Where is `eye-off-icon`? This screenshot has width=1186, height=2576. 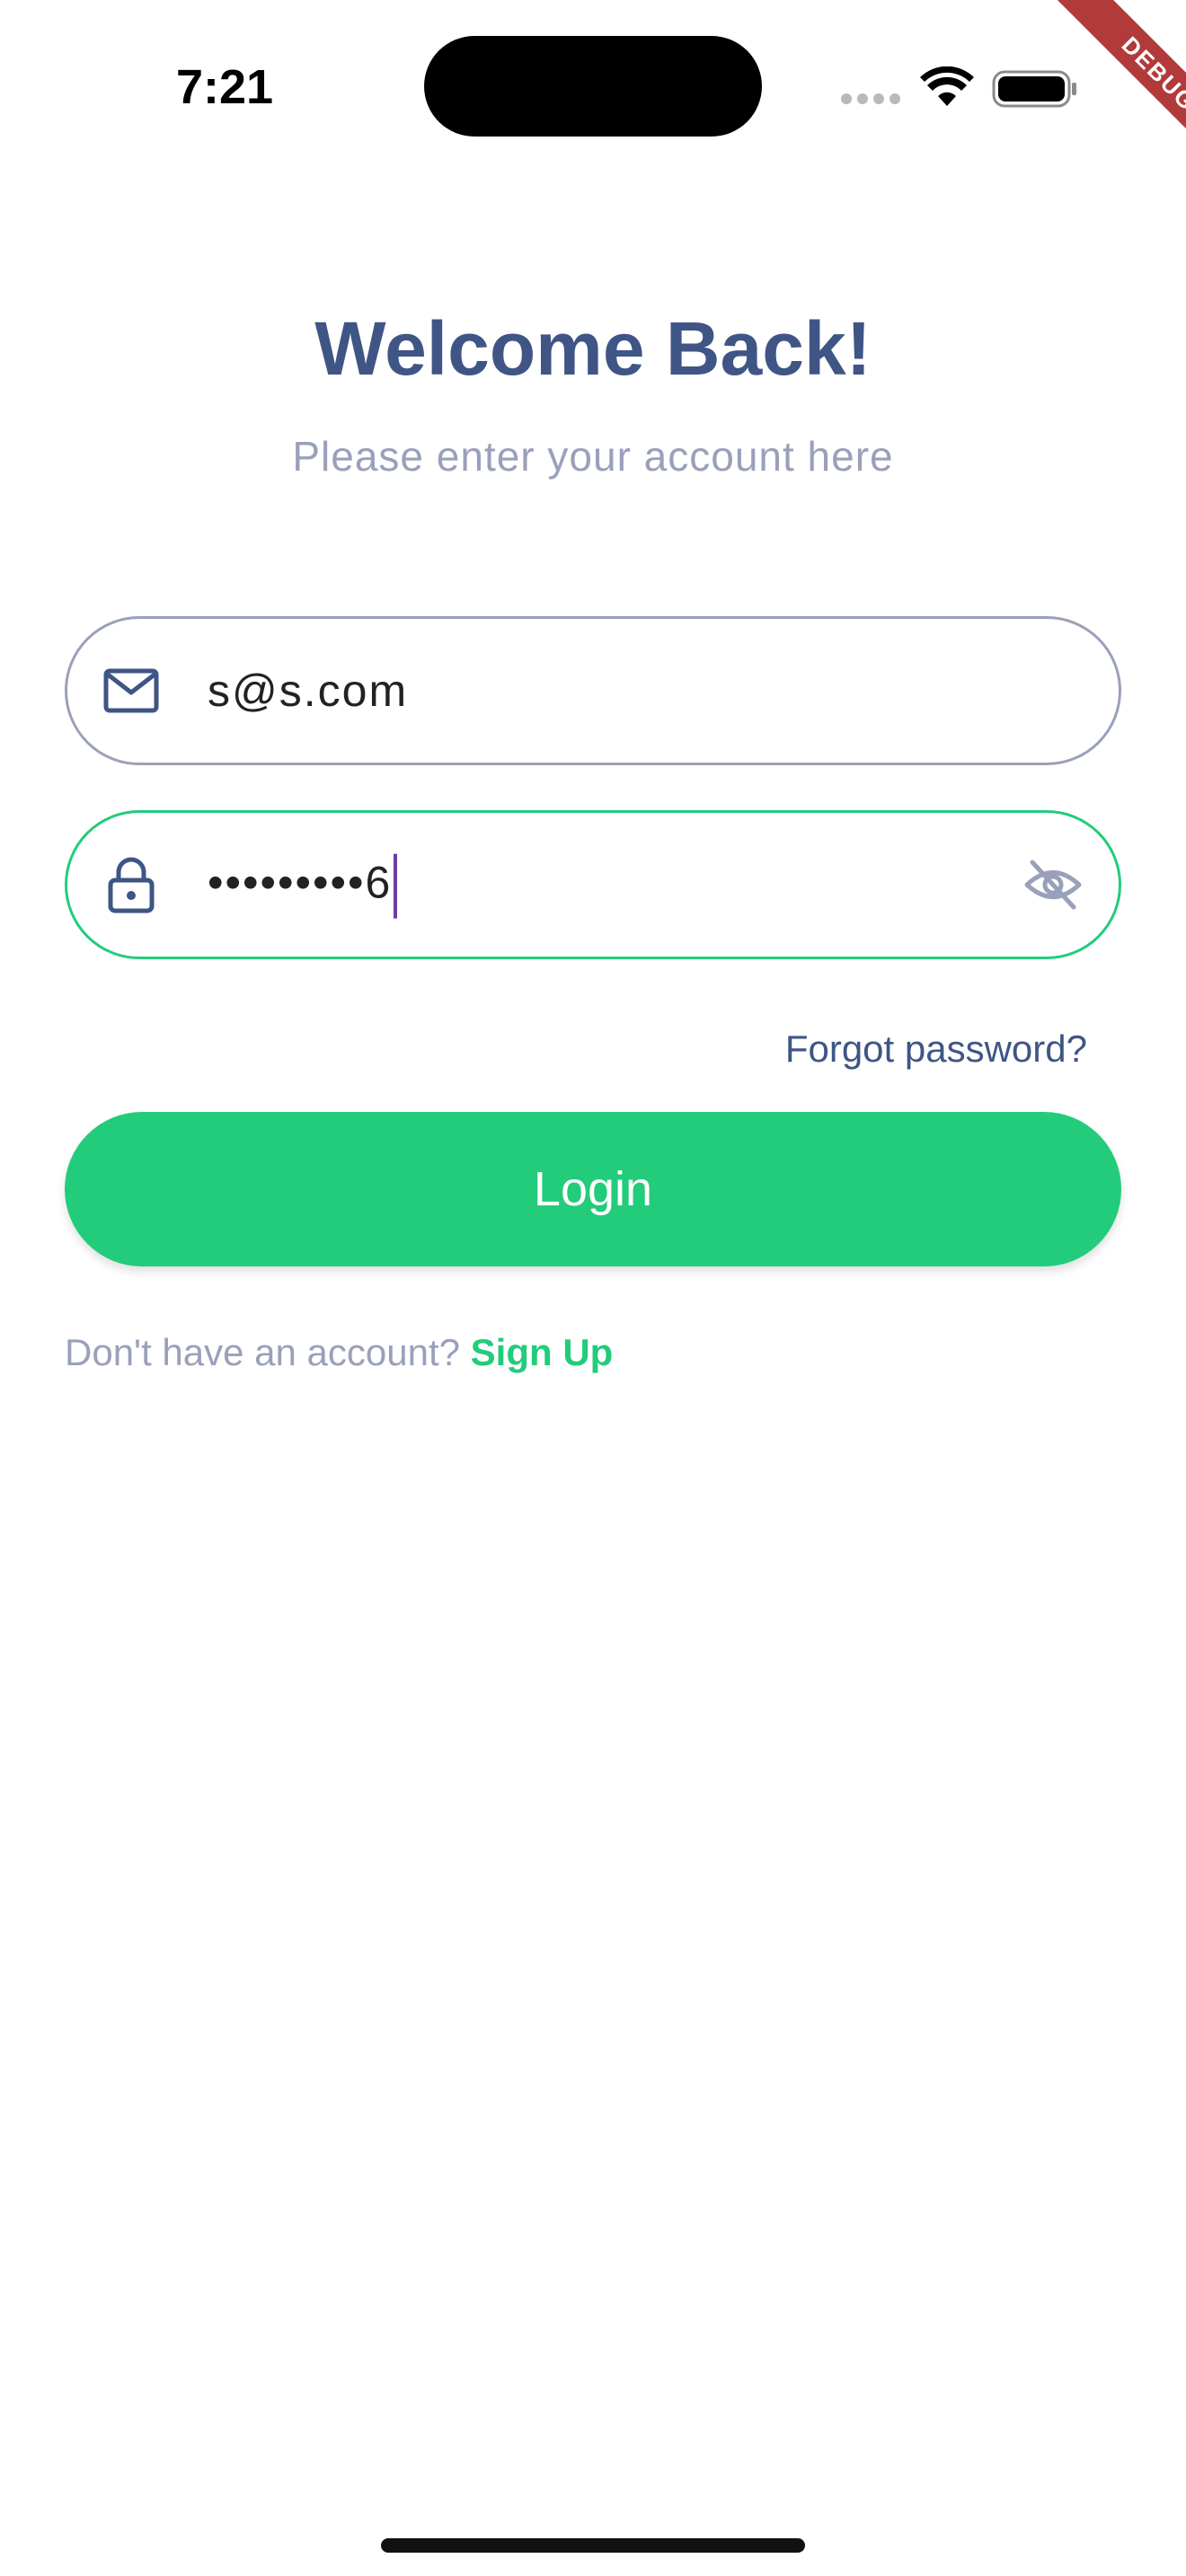 eye-off-icon is located at coordinates (1053, 884).